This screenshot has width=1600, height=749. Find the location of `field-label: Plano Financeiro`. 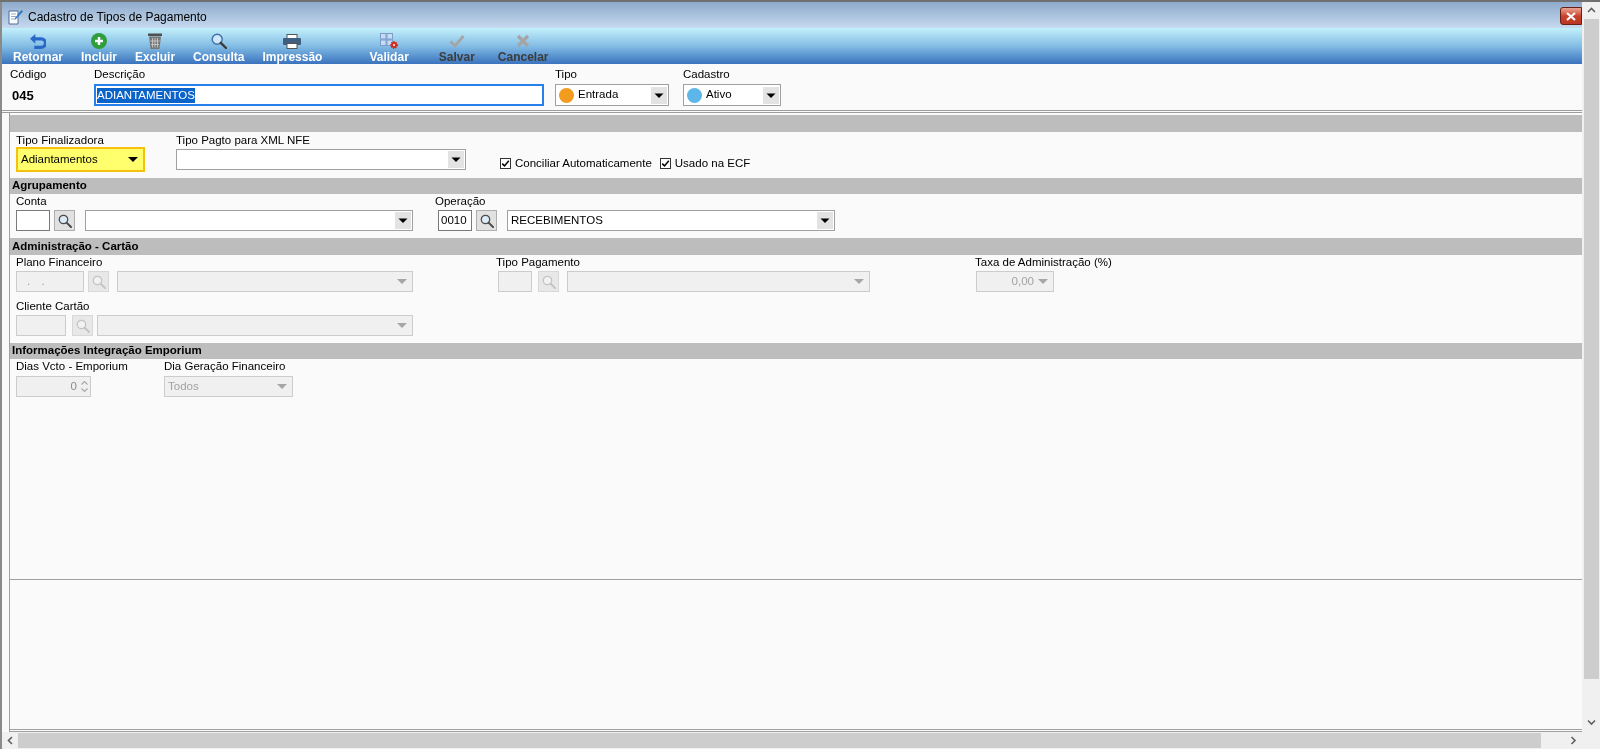

field-label: Plano Financeiro is located at coordinates (59, 262).